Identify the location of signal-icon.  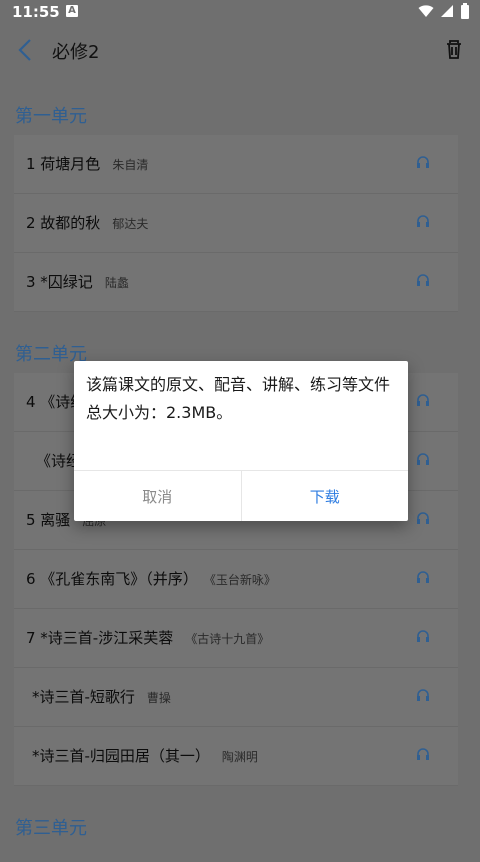
(447, 11).